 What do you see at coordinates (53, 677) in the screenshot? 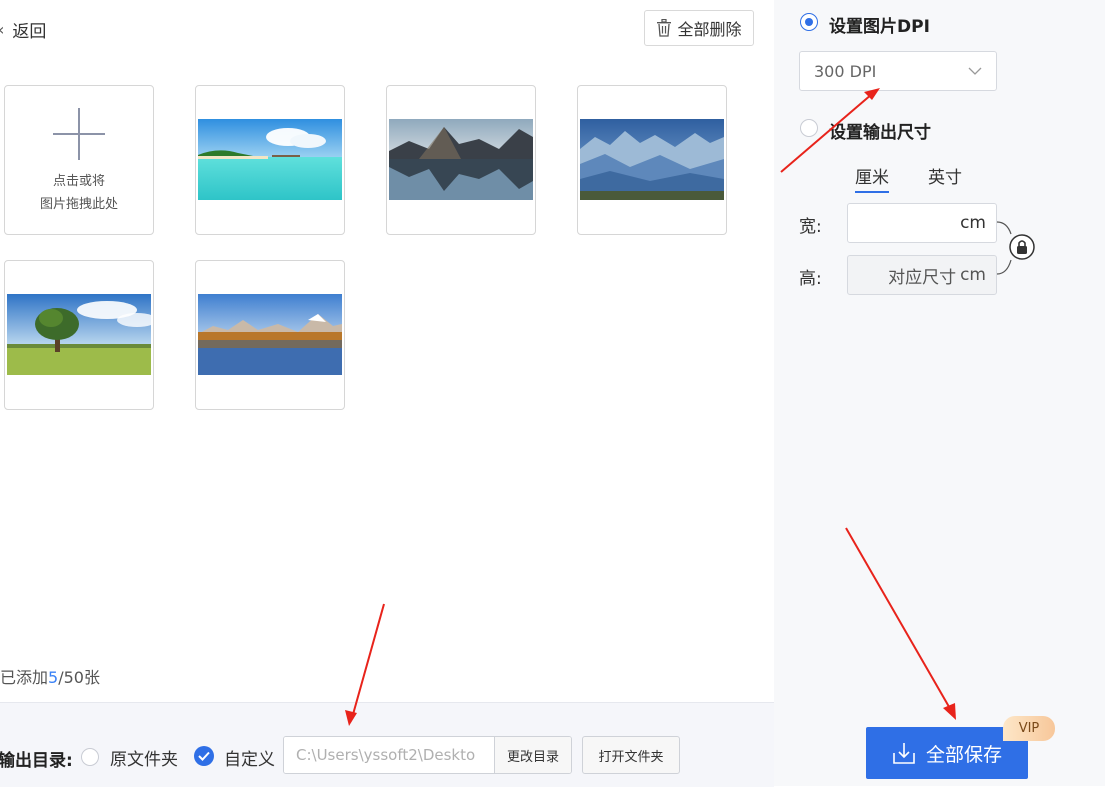
I see `image-count-current: 5` at bounding box center [53, 677].